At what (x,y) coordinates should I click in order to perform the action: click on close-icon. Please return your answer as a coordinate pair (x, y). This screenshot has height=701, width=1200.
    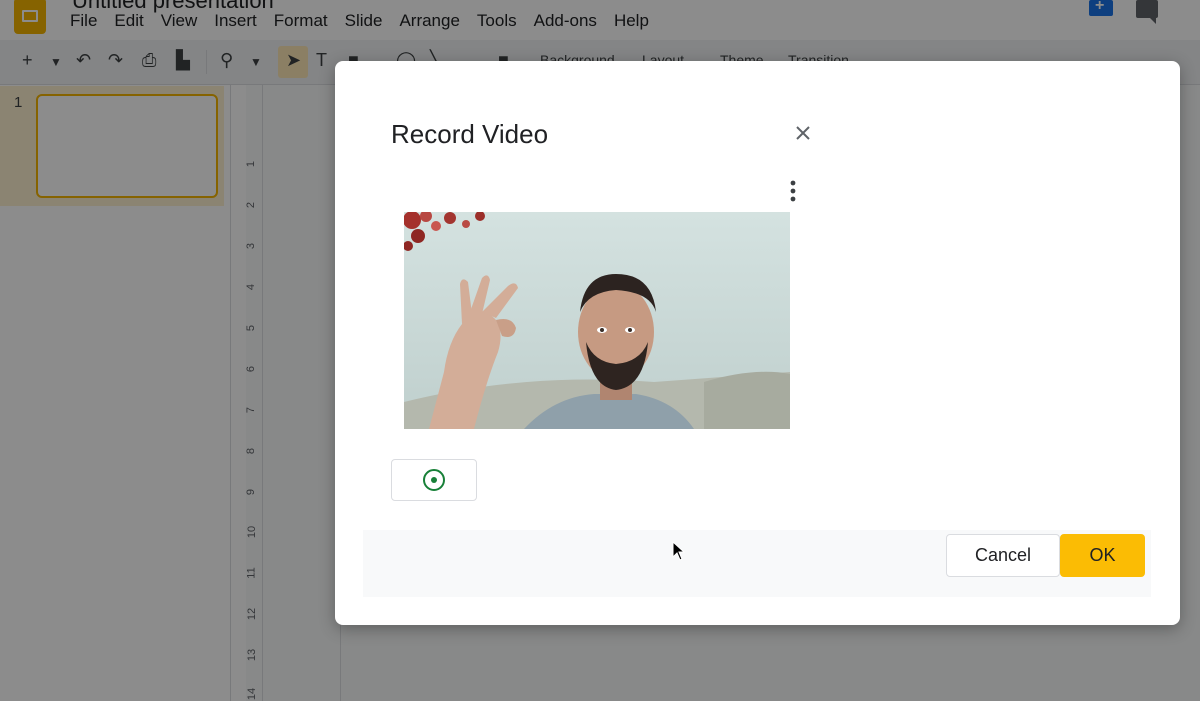
    Looking at the image, I should click on (803, 133).